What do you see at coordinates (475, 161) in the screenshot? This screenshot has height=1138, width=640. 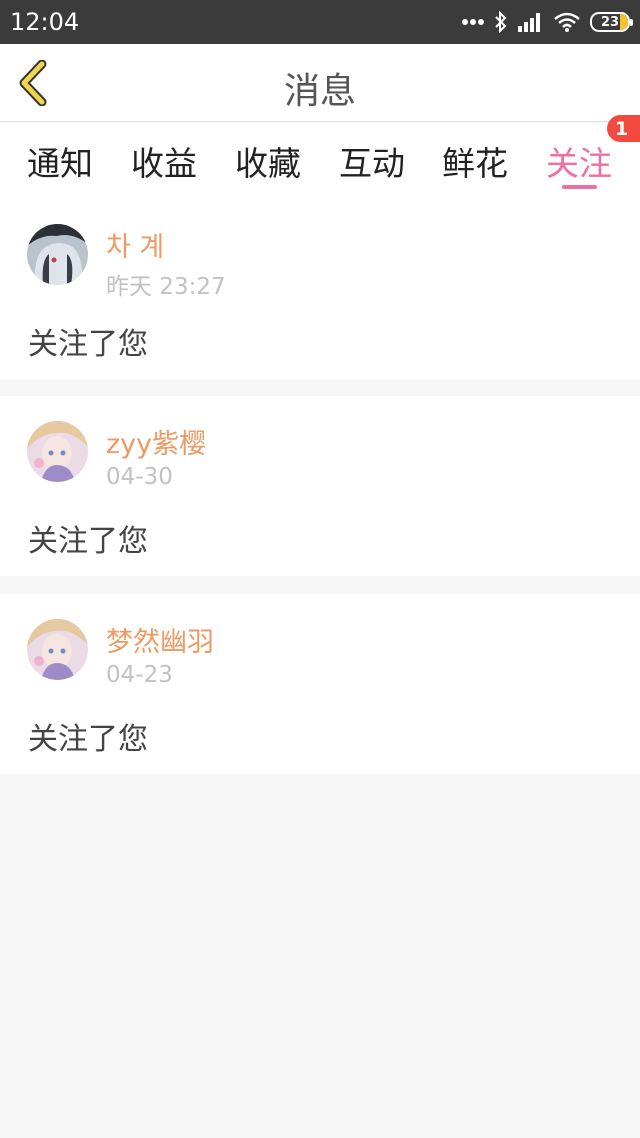 I see `tab-flowers: 鲜花` at bounding box center [475, 161].